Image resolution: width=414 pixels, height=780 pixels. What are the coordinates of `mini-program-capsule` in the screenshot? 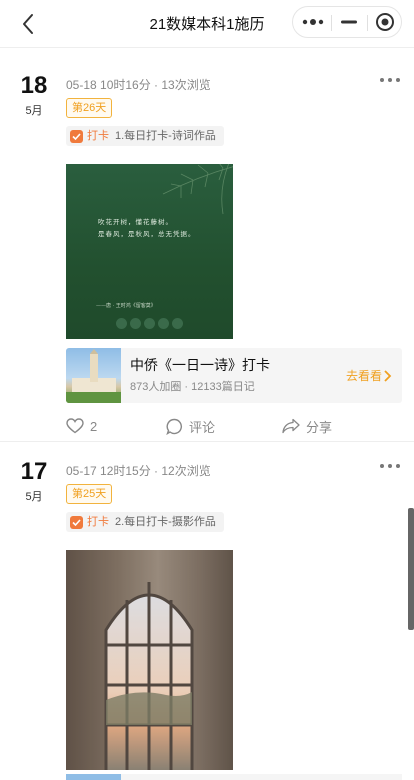 It's located at (347, 22).